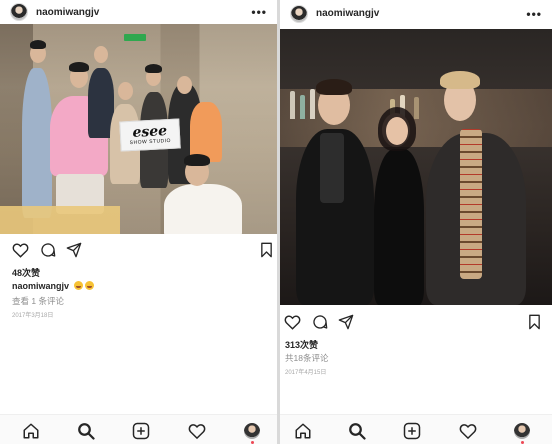  What do you see at coordinates (150, 142) in the screenshot?
I see `sign-sub-text: SHOW STUDIO` at bounding box center [150, 142].